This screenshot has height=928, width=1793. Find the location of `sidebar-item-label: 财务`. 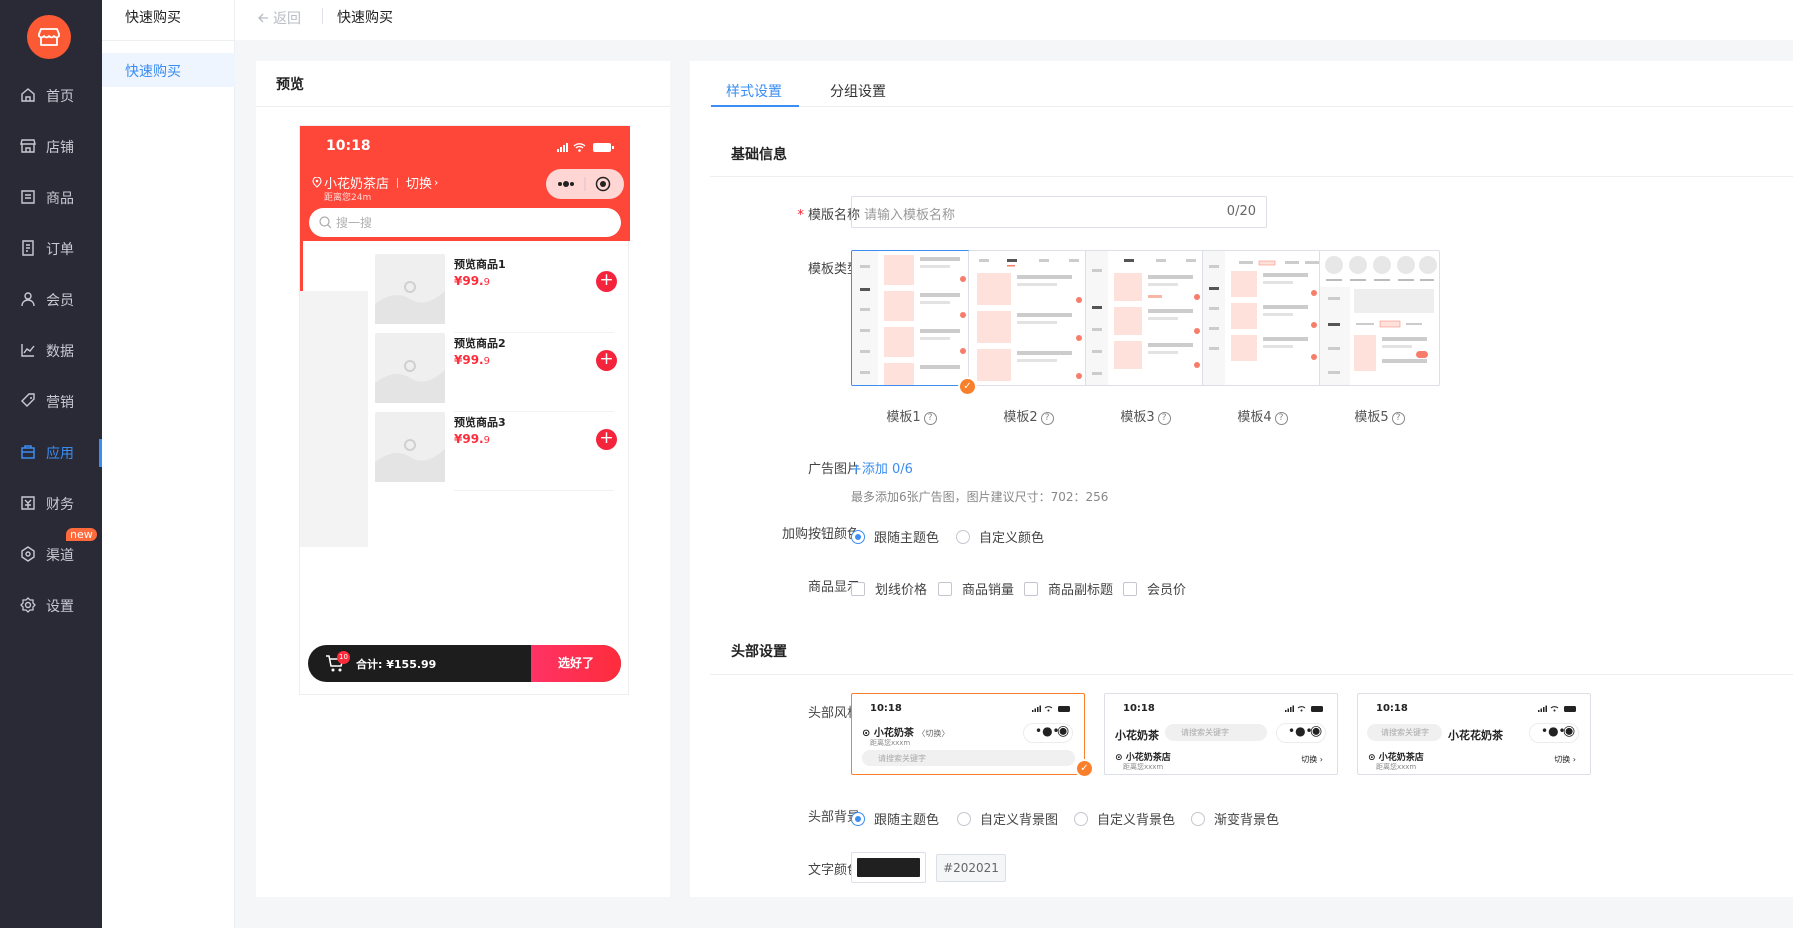

sidebar-item-label: 财务 is located at coordinates (60, 505).